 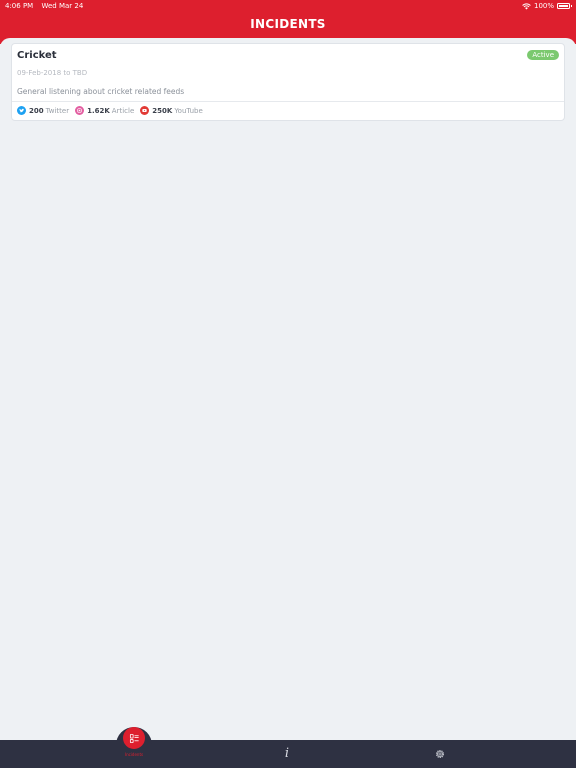 What do you see at coordinates (57, 110) in the screenshot?
I see `stat-label-twitter: Twitter` at bounding box center [57, 110].